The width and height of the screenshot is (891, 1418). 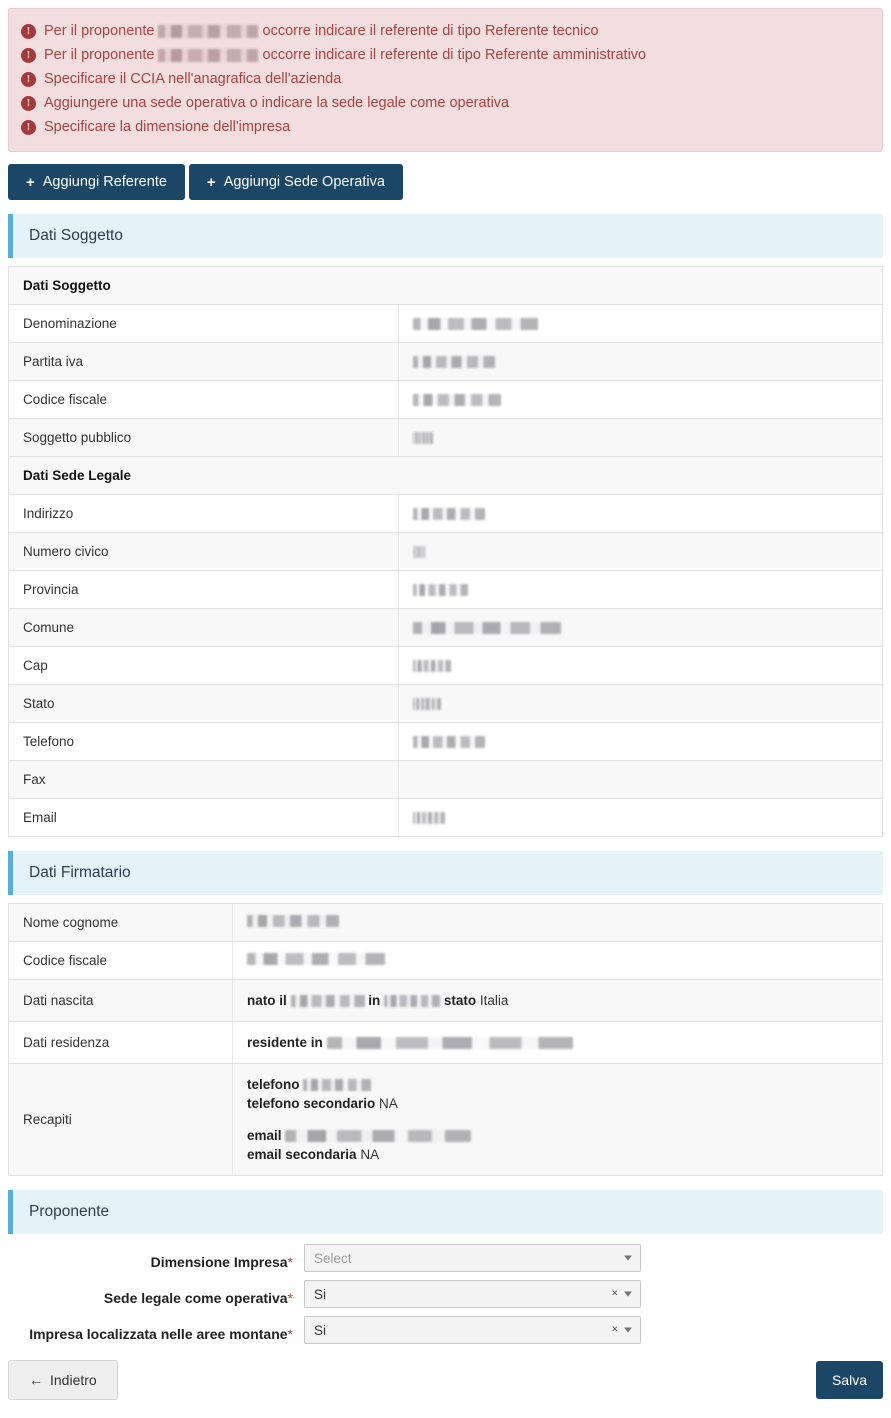 What do you see at coordinates (121, 922) in the screenshot?
I see `row-label: Nome cognome` at bounding box center [121, 922].